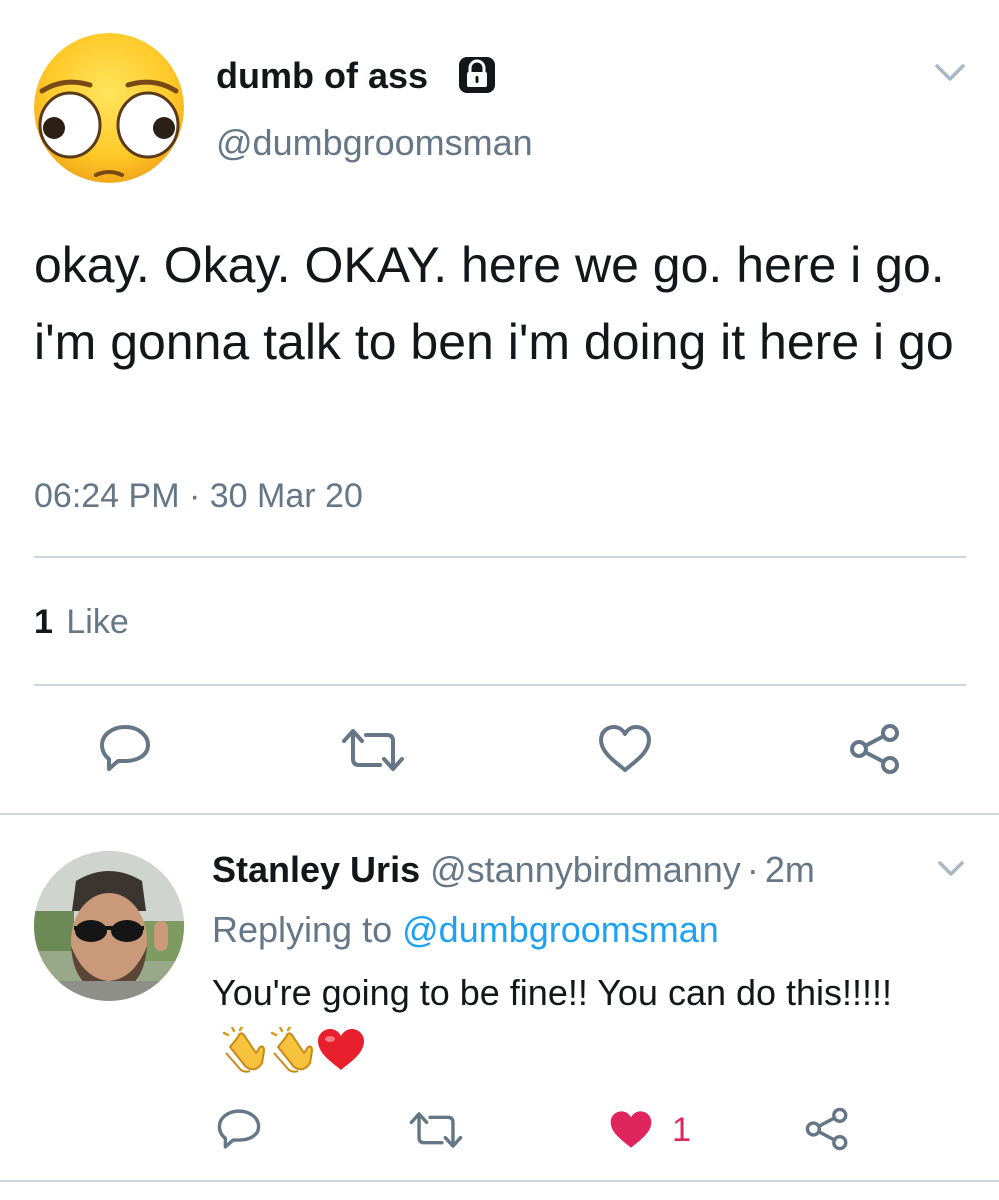  Describe the element at coordinates (827, 1129) in the screenshot. I see `reply-share-icon` at that location.